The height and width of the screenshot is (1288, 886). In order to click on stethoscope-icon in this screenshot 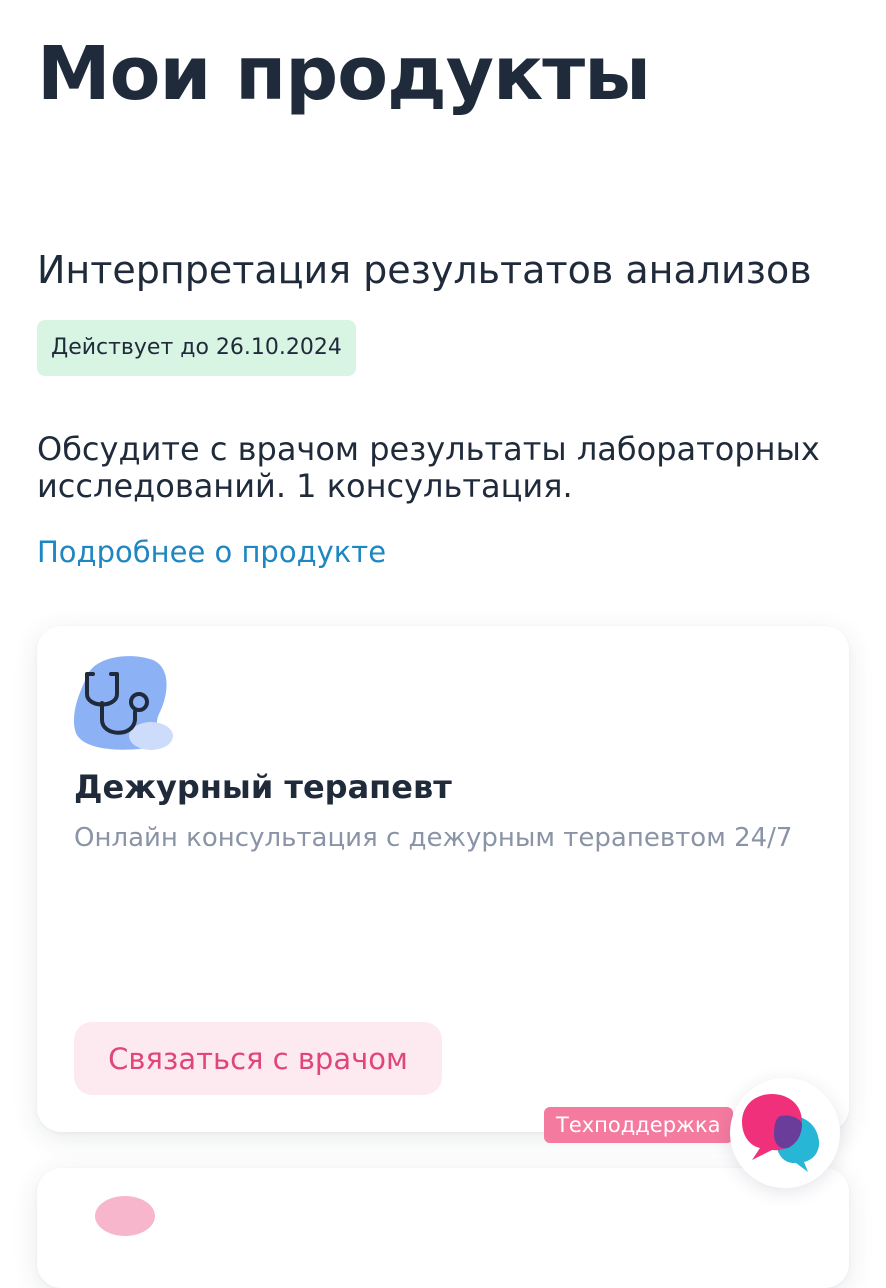, I will do `click(123, 702)`.